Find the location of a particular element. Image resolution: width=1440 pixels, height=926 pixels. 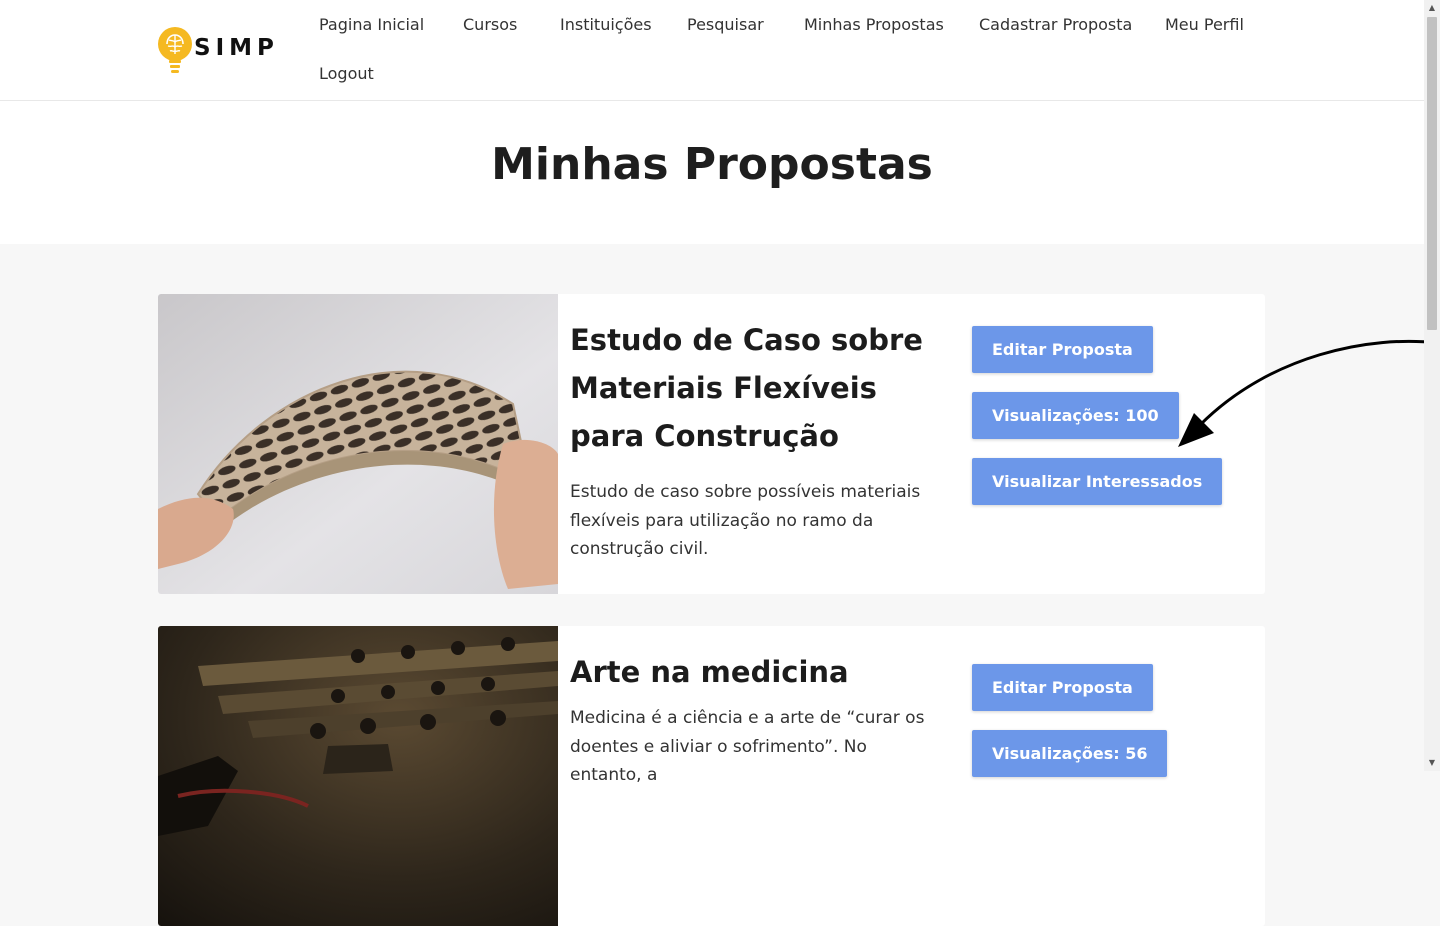

nav-logout: Logout is located at coordinates (346, 73).